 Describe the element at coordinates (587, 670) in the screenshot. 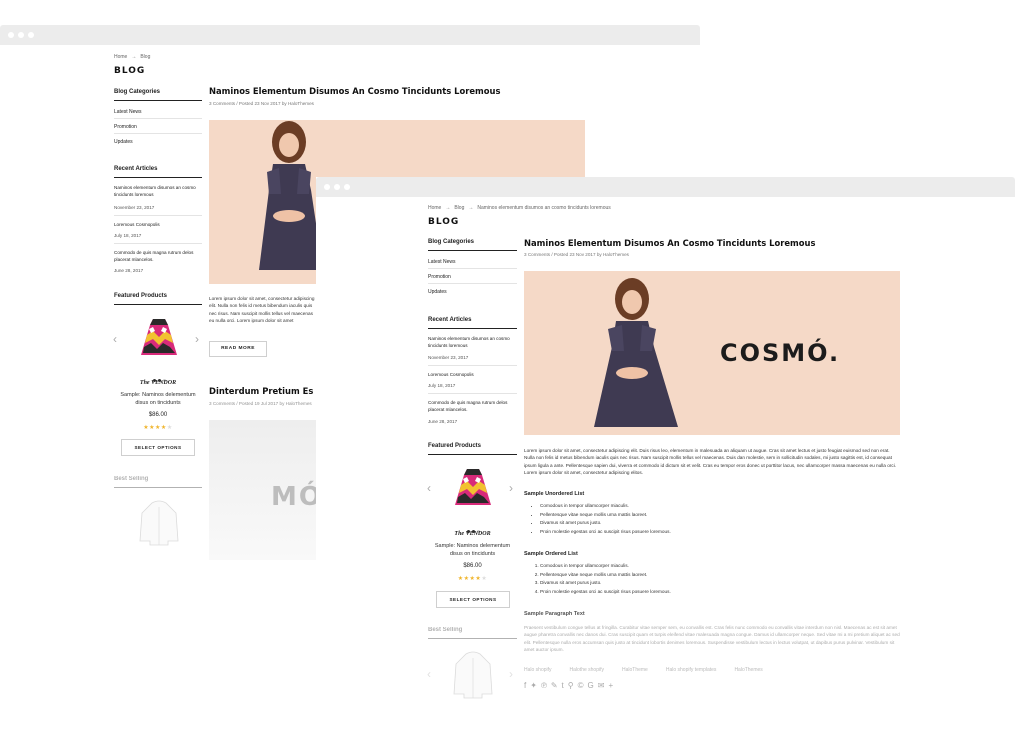

I see `tag-link: Halothe shopify` at that location.